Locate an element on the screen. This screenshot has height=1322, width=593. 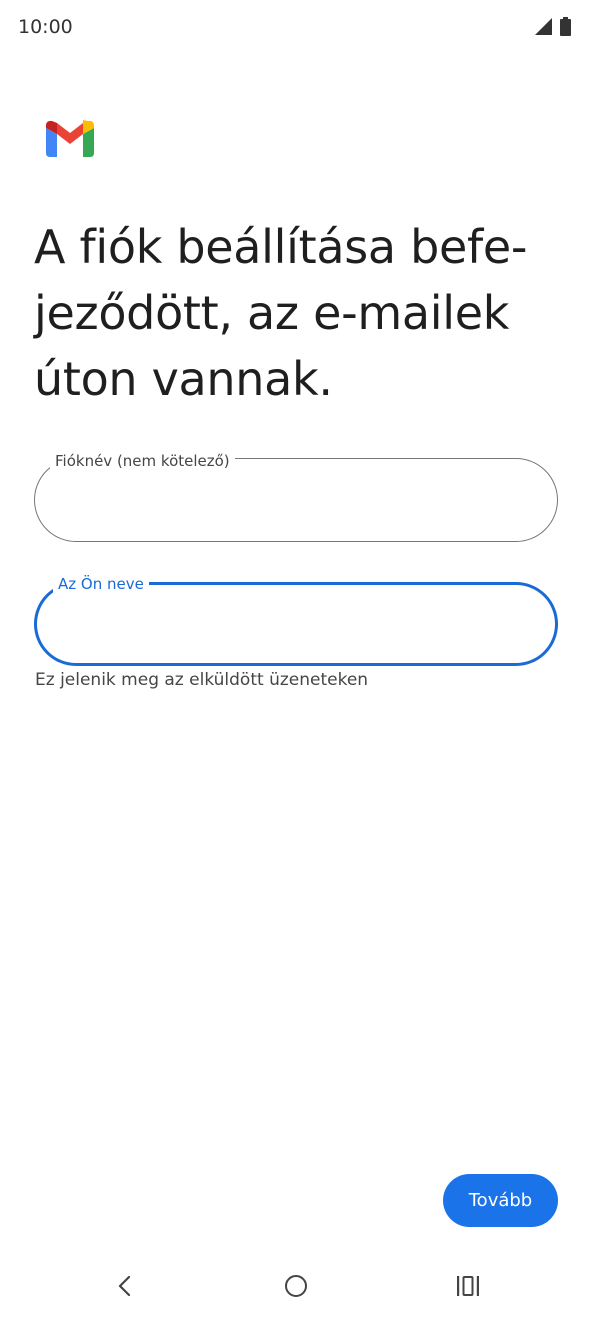
home-icon is located at coordinates (296, 1286).